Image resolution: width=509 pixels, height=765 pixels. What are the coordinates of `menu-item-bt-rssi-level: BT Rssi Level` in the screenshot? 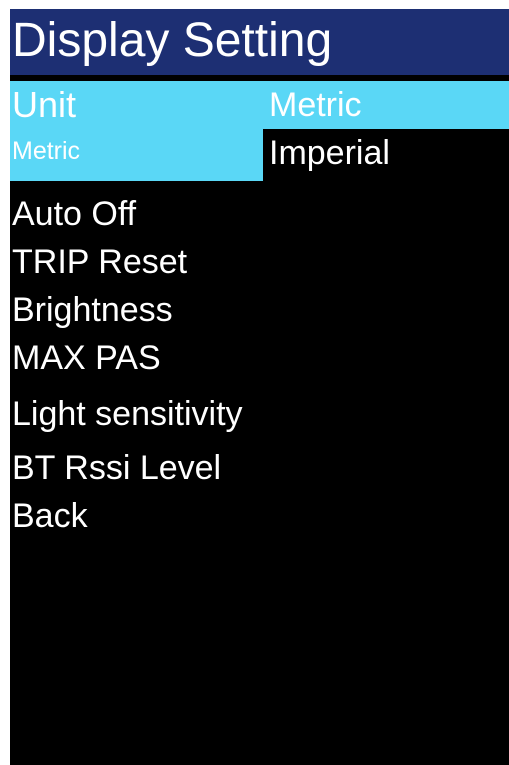 It's located at (116, 468).